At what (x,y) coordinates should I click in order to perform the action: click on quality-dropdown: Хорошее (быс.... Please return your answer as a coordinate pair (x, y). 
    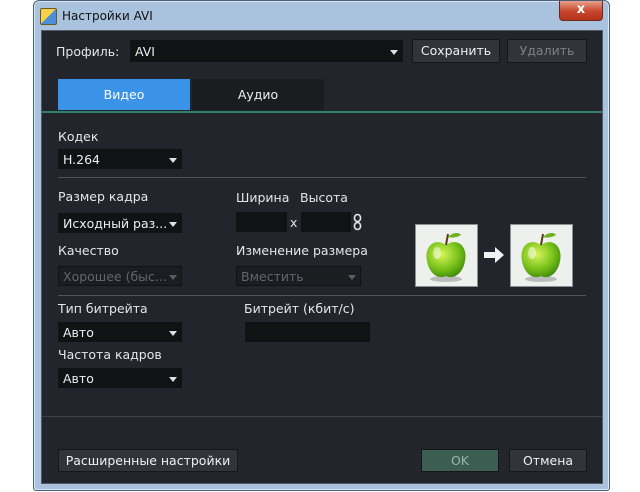
    Looking at the image, I should click on (120, 276).